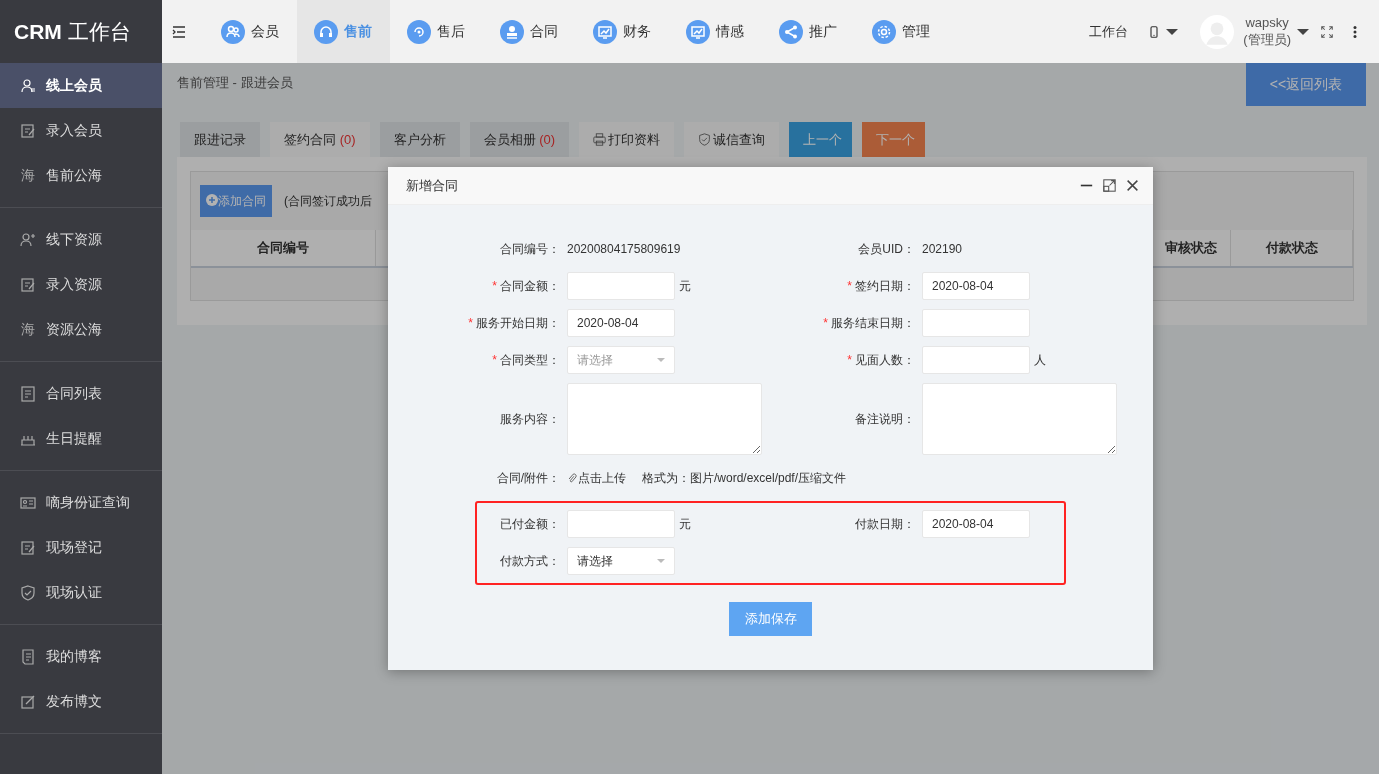  I want to click on table-header-cell: 付款状态, so click(1292, 248).